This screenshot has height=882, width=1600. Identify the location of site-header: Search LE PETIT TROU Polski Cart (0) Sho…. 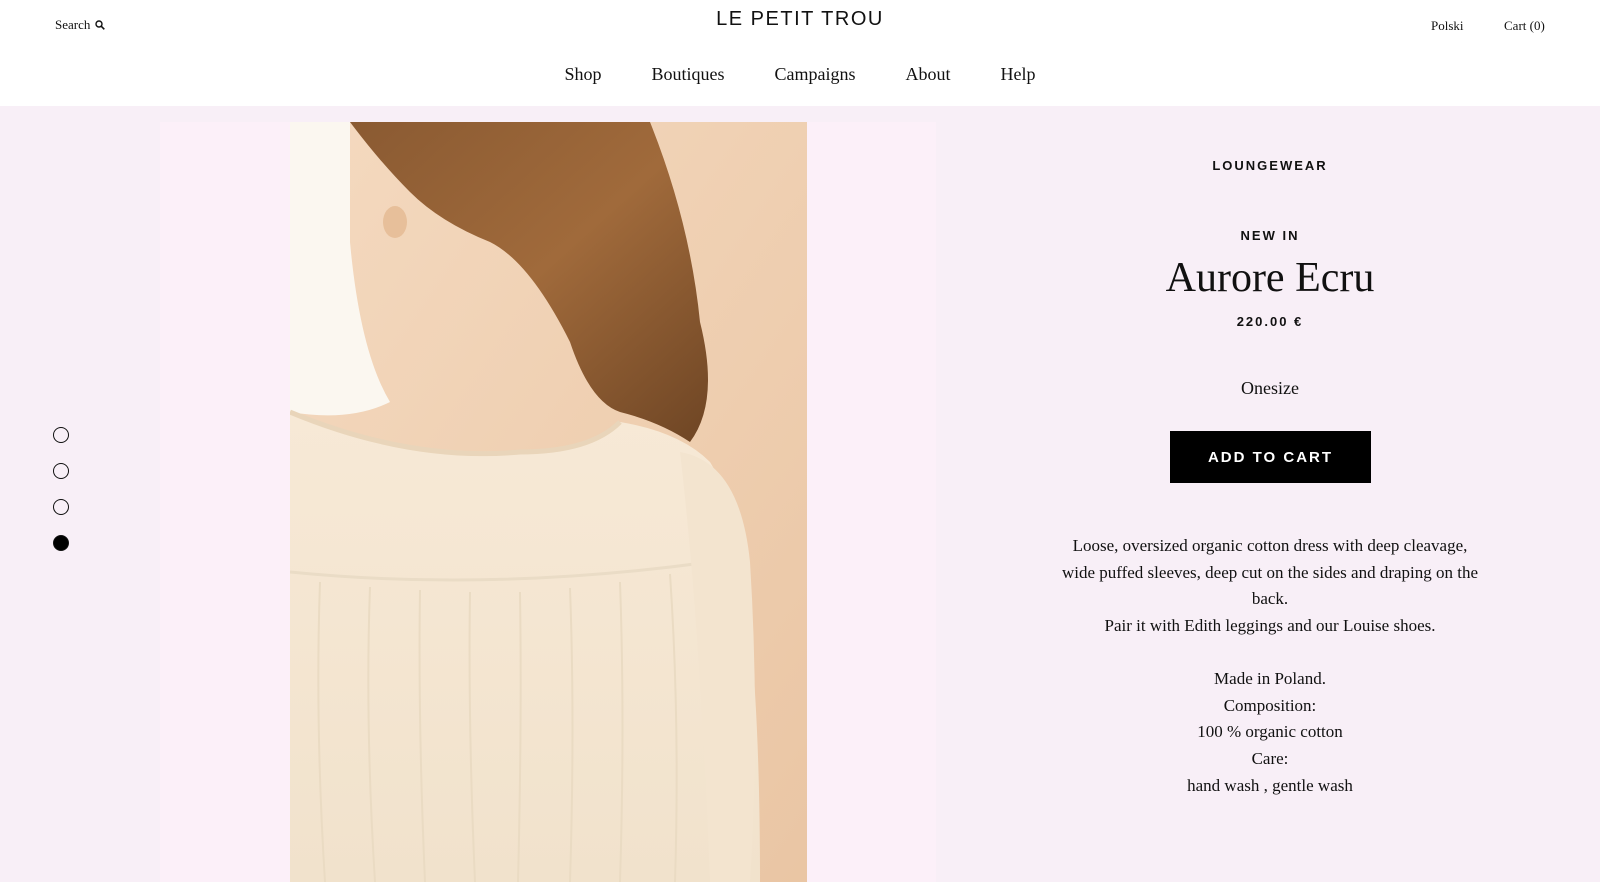
(800, 53).